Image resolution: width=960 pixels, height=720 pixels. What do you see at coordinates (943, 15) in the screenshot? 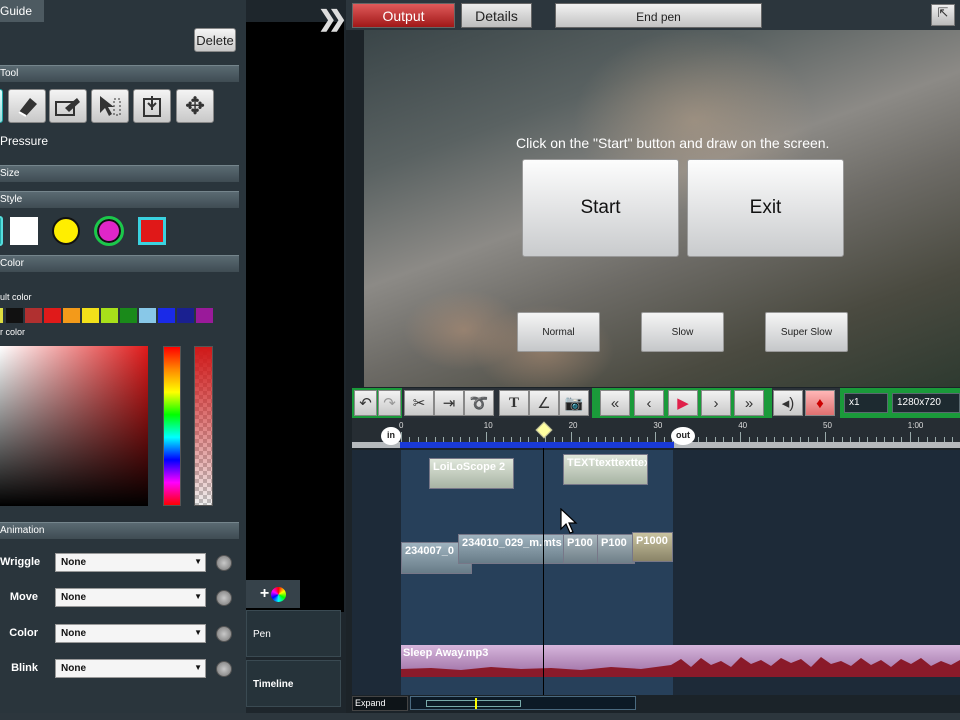
I see `expand-window-icon: ⇱` at bounding box center [943, 15].